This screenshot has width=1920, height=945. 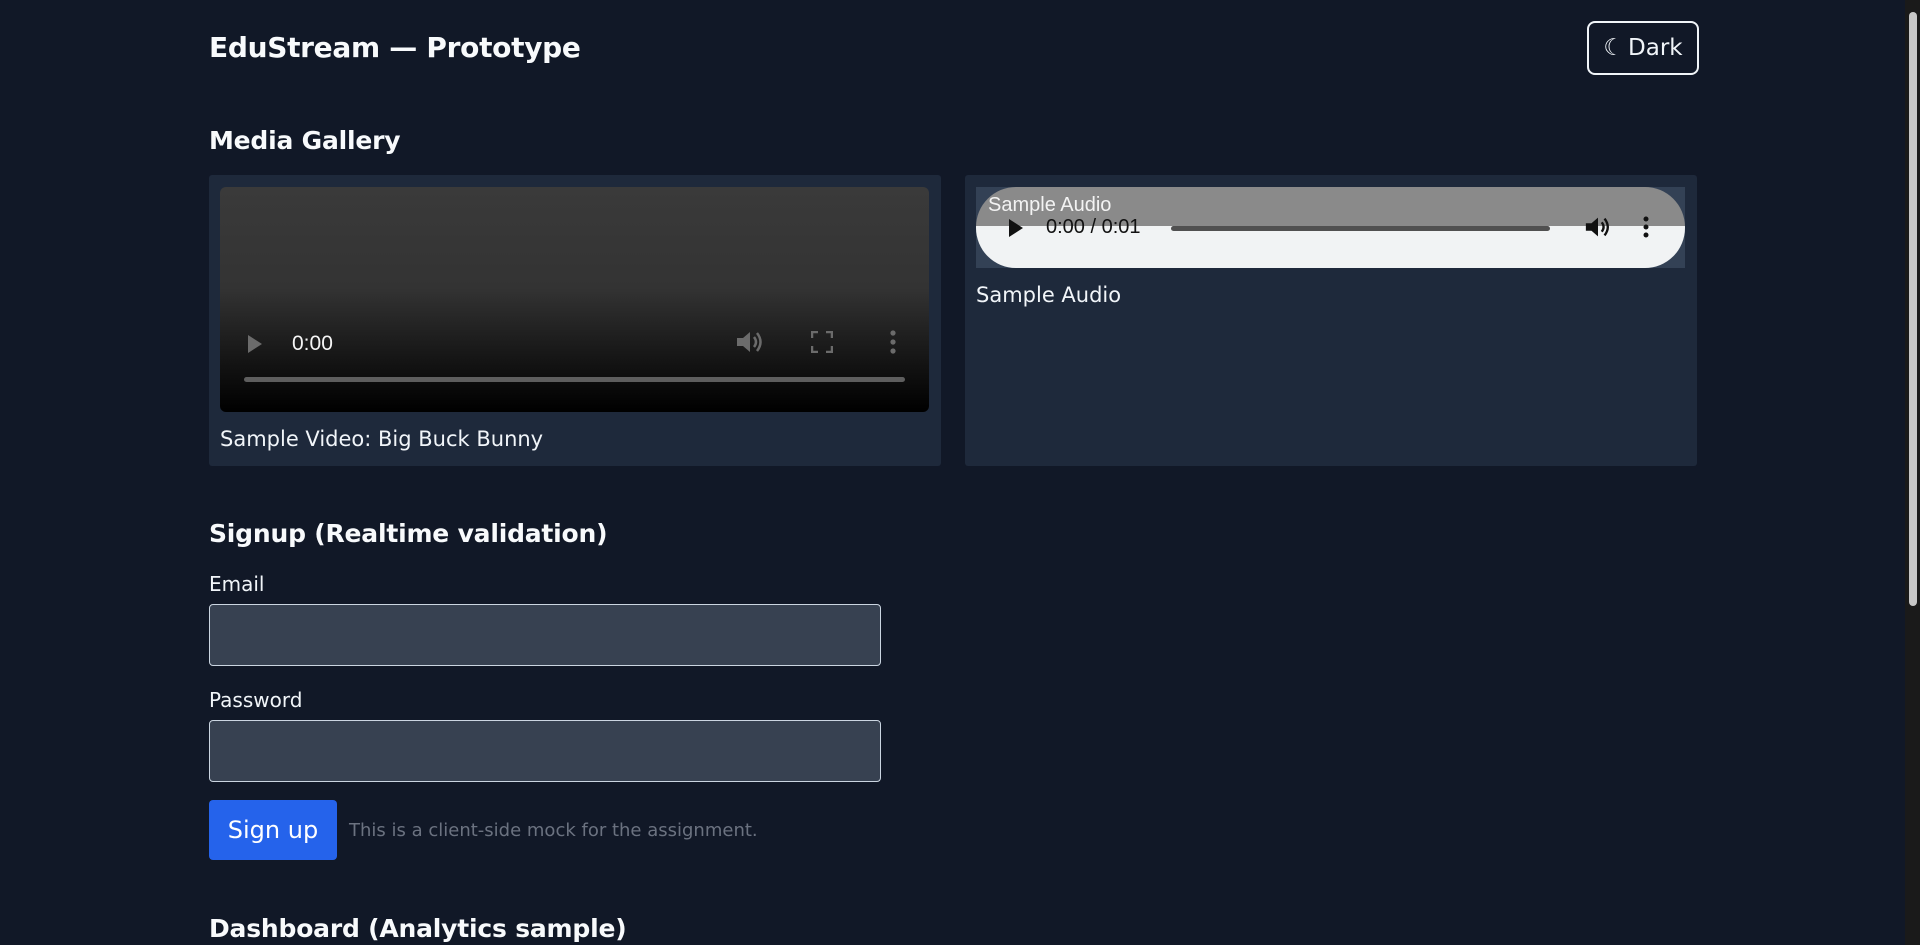 What do you see at coordinates (545, 751) in the screenshot?
I see `password-field` at bounding box center [545, 751].